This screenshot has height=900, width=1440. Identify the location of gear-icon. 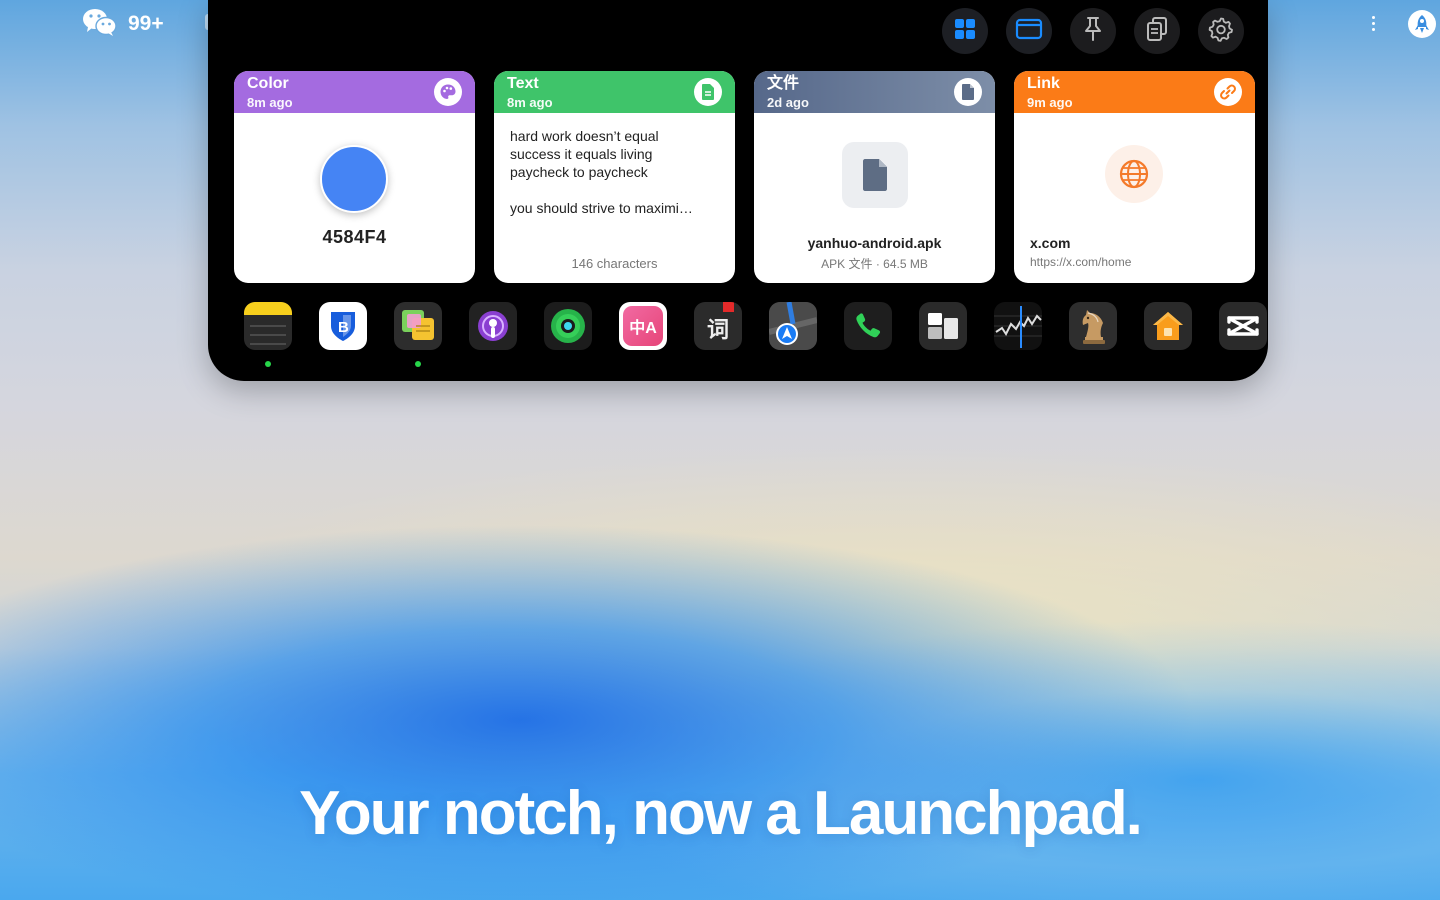
(1221, 31).